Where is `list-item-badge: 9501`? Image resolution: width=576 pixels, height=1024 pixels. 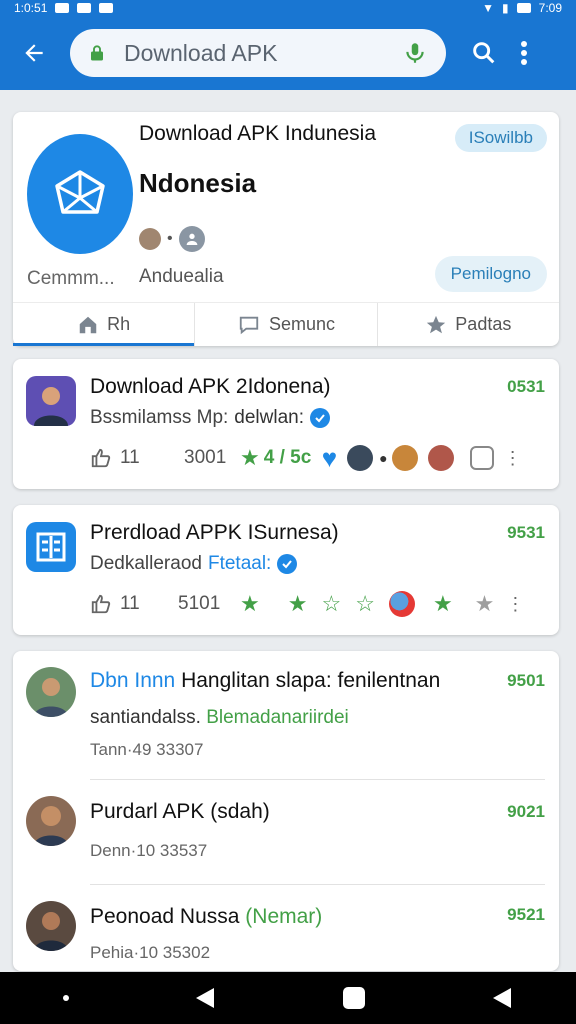 list-item-badge: 9501 is located at coordinates (526, 680).